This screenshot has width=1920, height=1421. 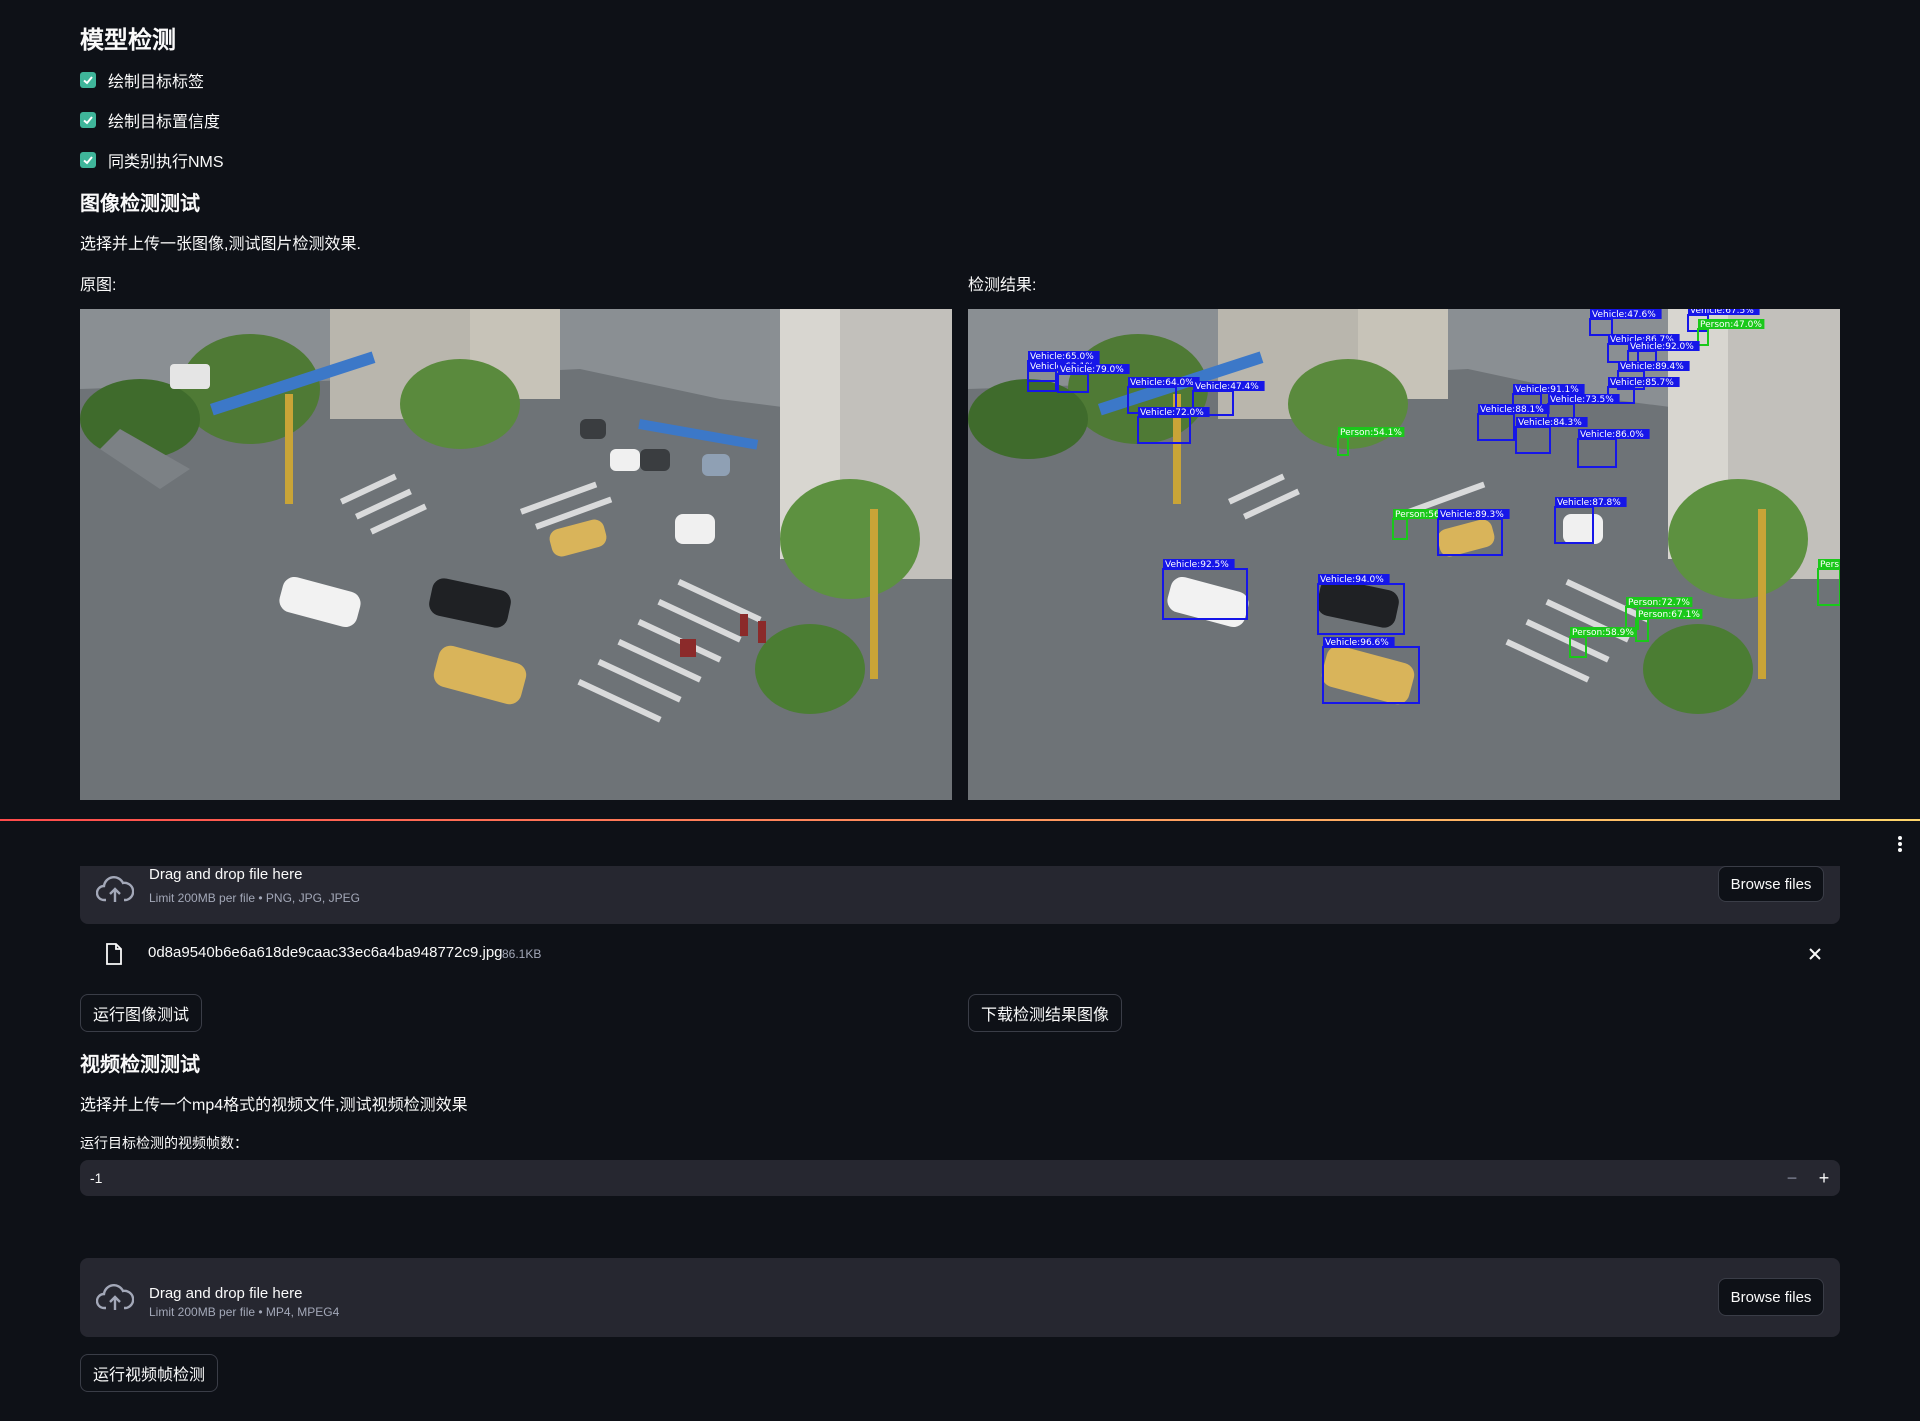 I want to click on image-section-description: 选择并上传一张图像,测试图片检测效果., so click(x=220, y=244).